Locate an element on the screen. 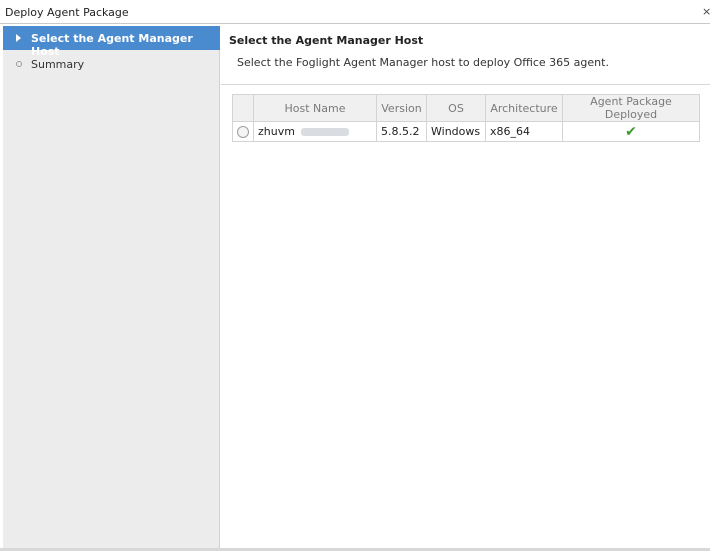 Image resolution: width=710 pixels, height=551 pixels. circle-bullet-icon is located at coordinates (19, 64).